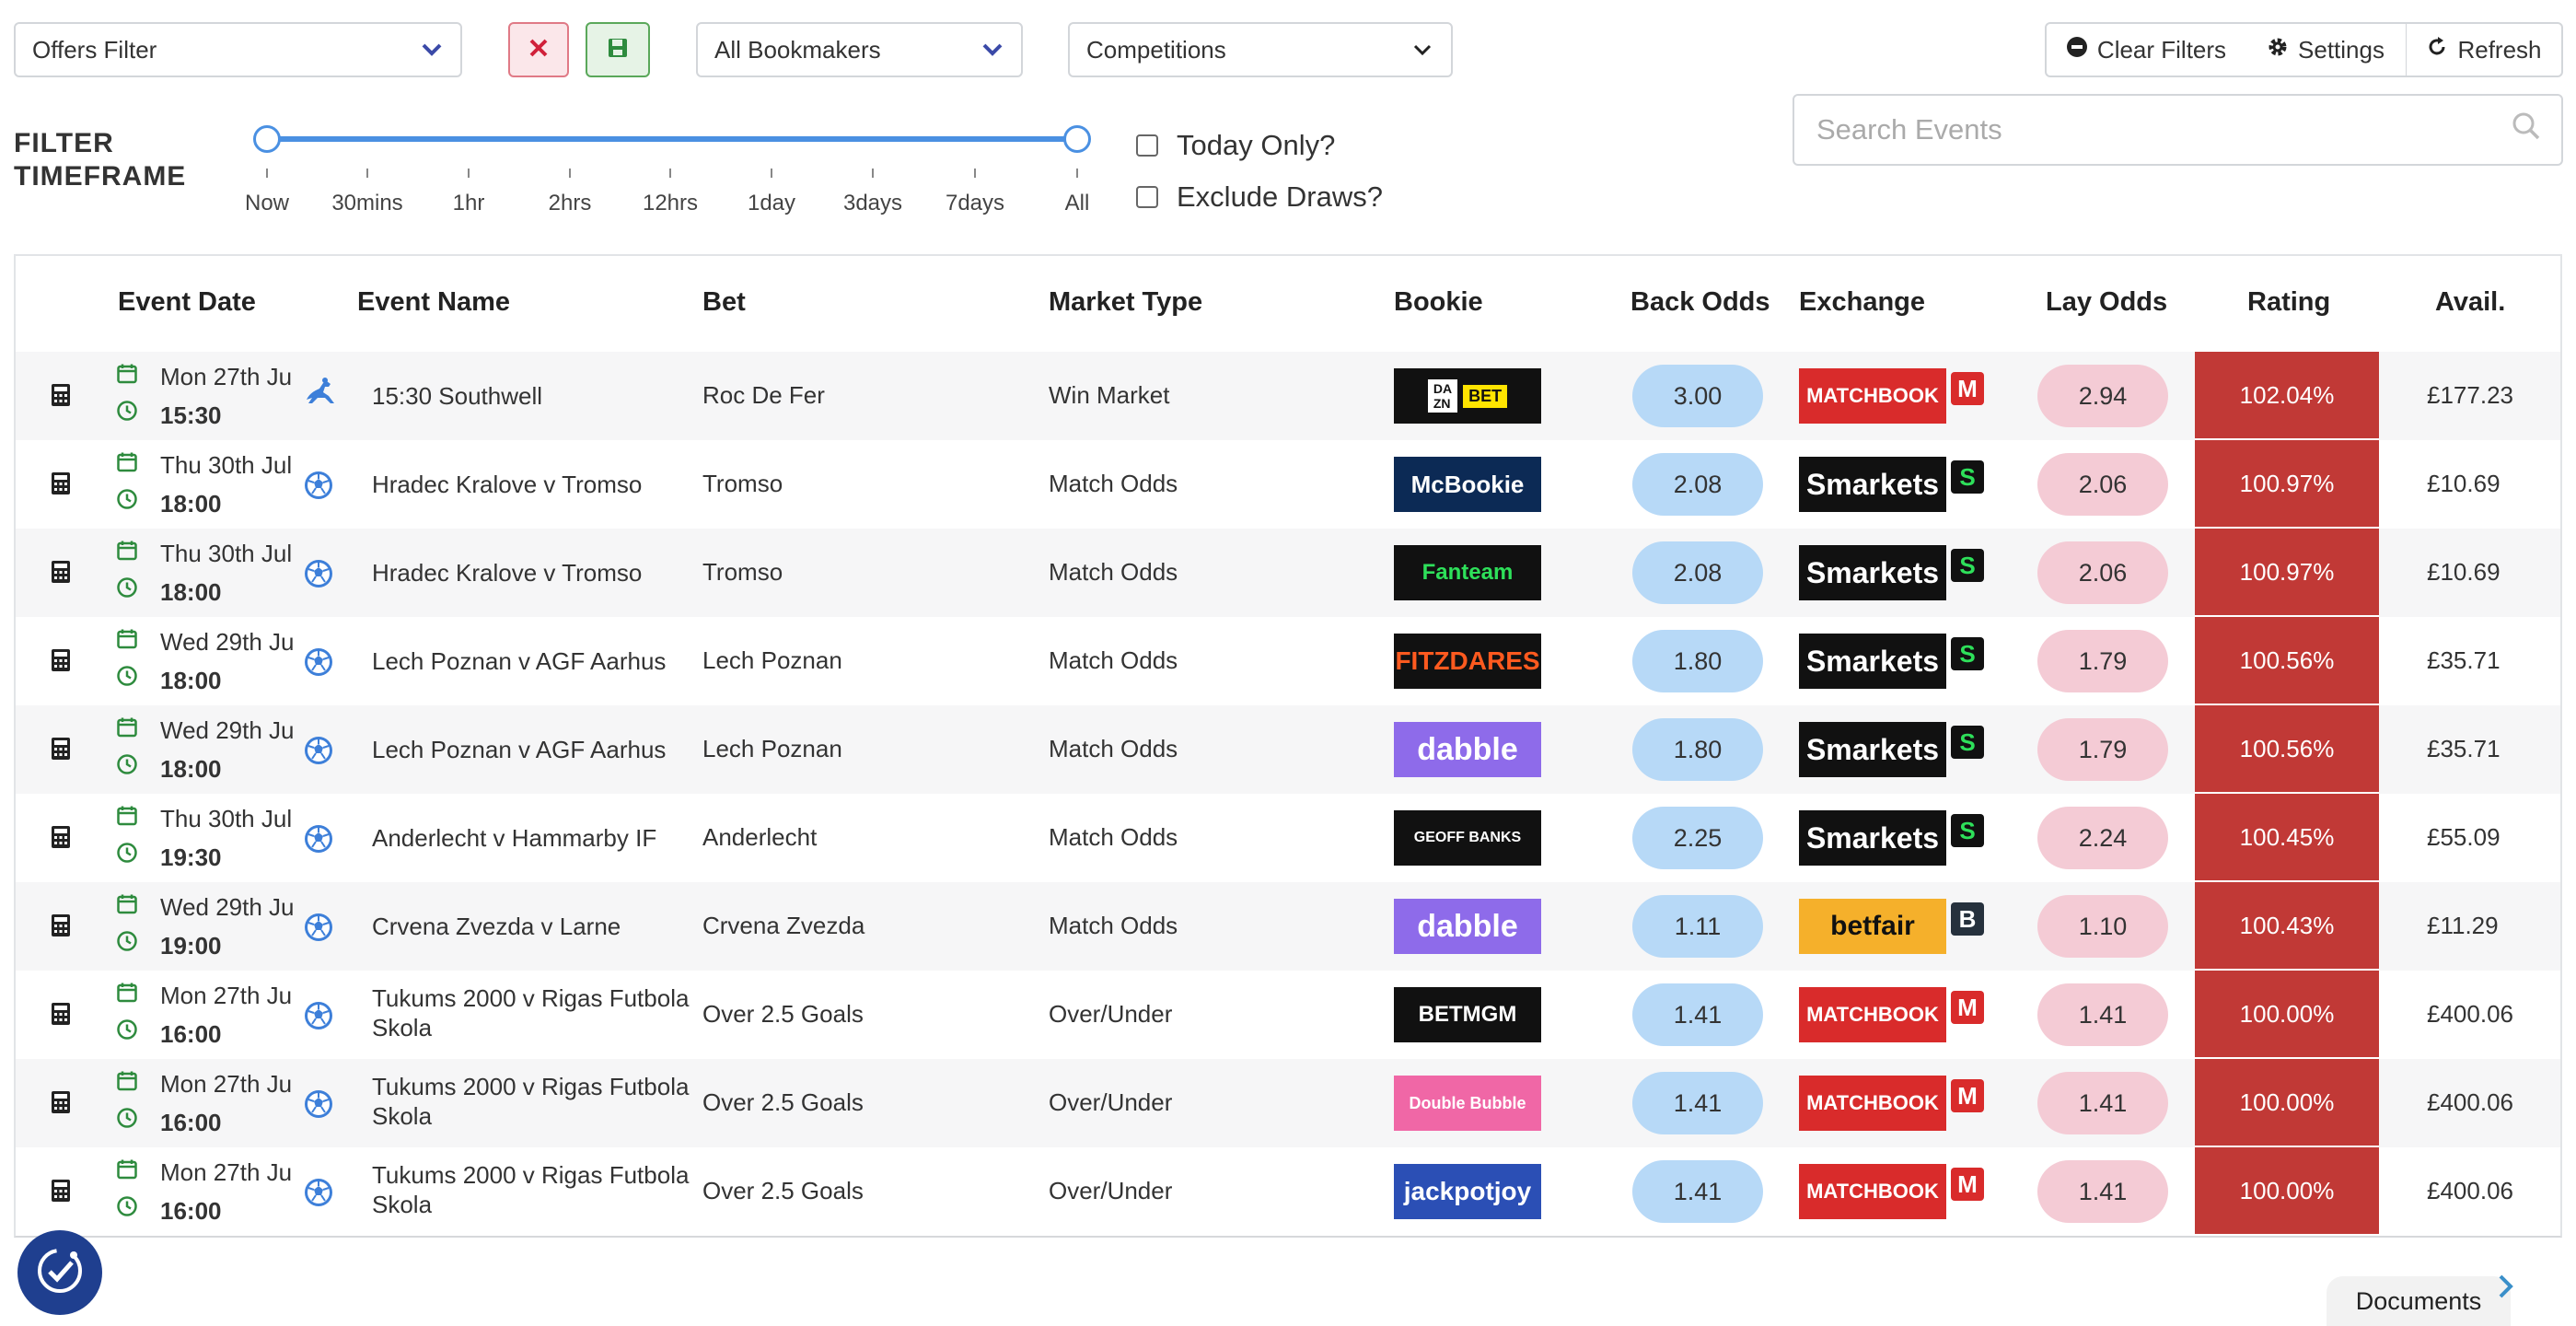  What do you see at coordinates (1467, 1191) in the screenshot?
I see `bookie-logo: jackpotjoy` at bounding box center [1467, 1191].